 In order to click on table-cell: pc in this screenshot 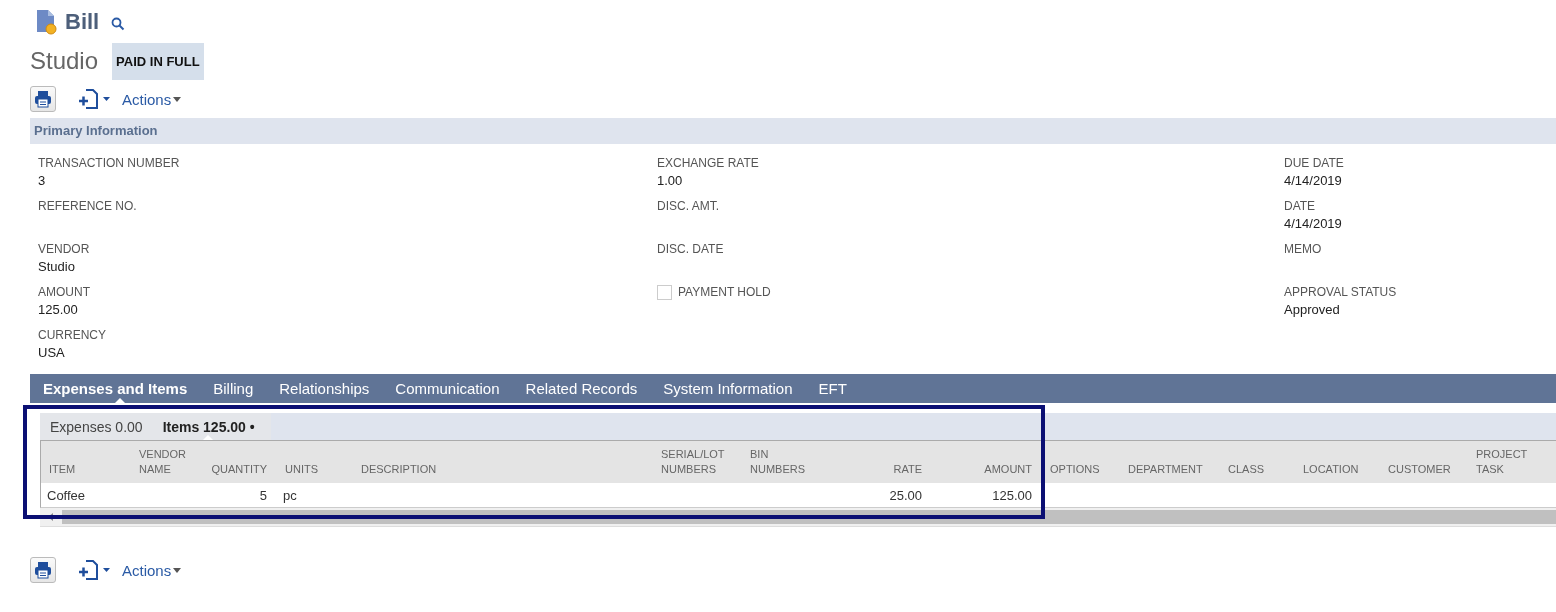, I will do `click(290, 495)`.